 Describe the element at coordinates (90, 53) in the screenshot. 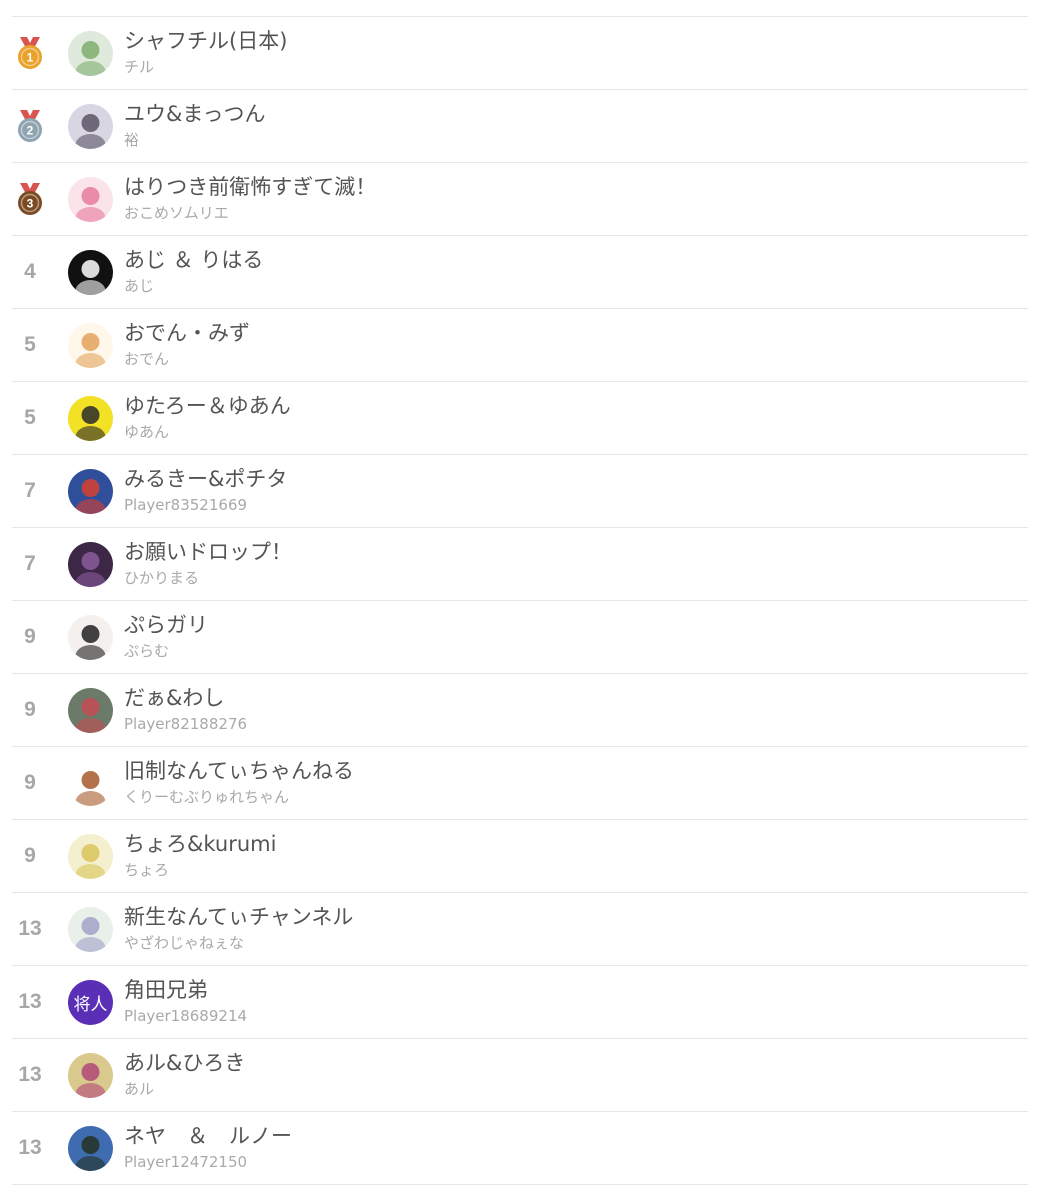

I see `avatar-white-character-icon` at that location.